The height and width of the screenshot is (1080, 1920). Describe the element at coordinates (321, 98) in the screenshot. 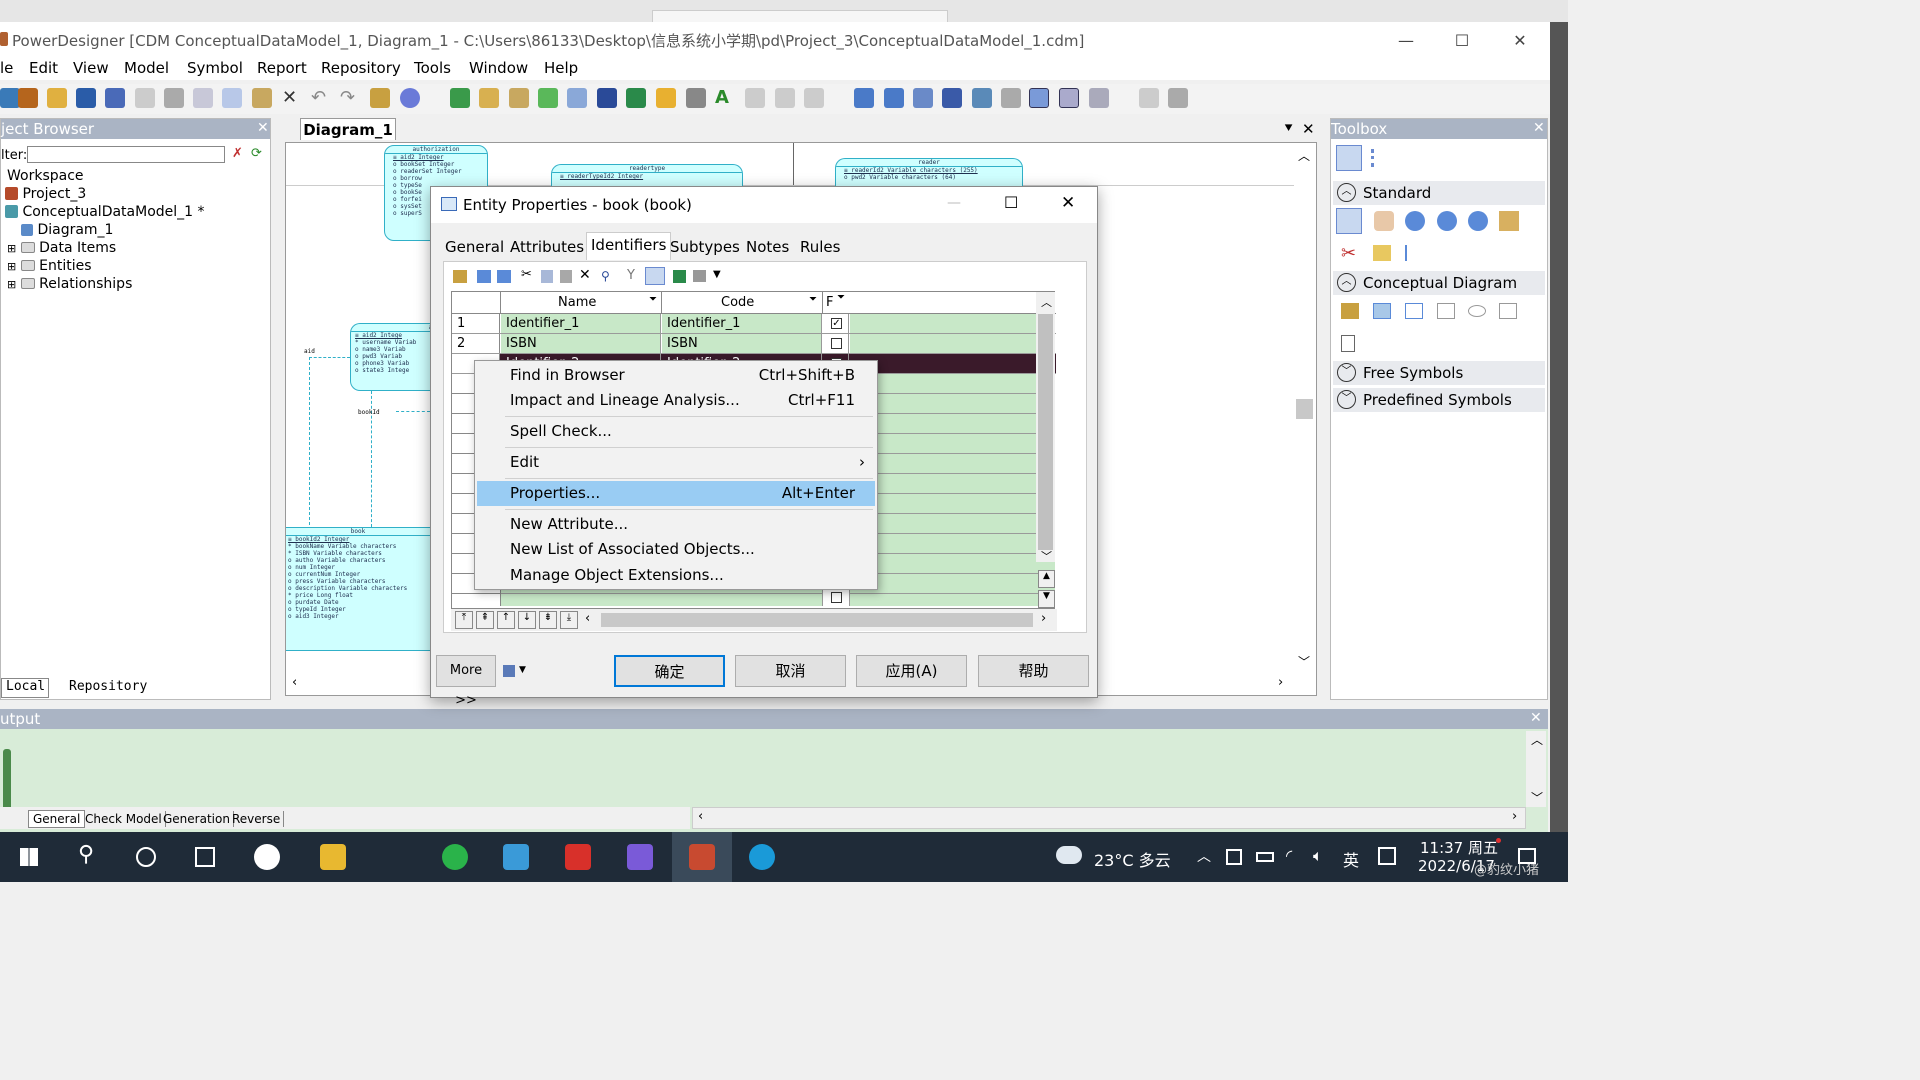

I see `undo-icon: ↶` at that location.